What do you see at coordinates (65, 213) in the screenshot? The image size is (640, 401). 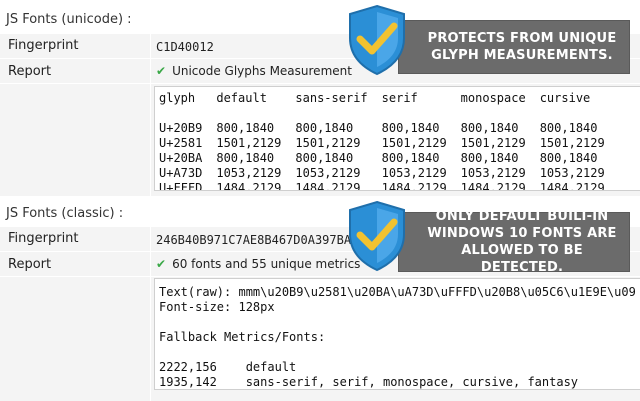 I see `section-title-classic: JS Fonts (classic) :` at bounding box center [65, 213].